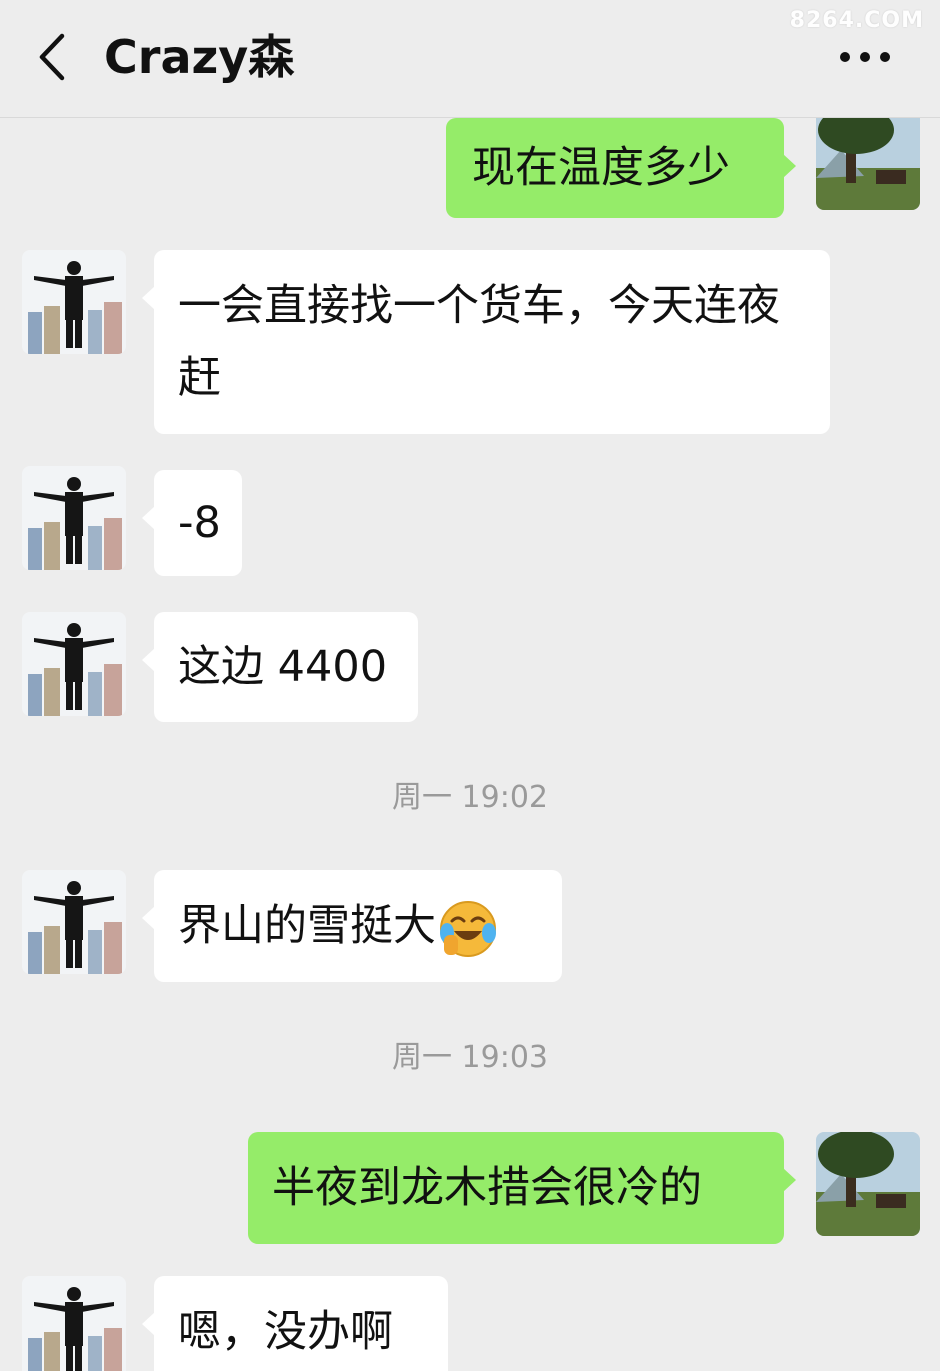  Describe the element at coordinates (192, 523) in the screenshot. I see `message-bubble: -8` at that location.